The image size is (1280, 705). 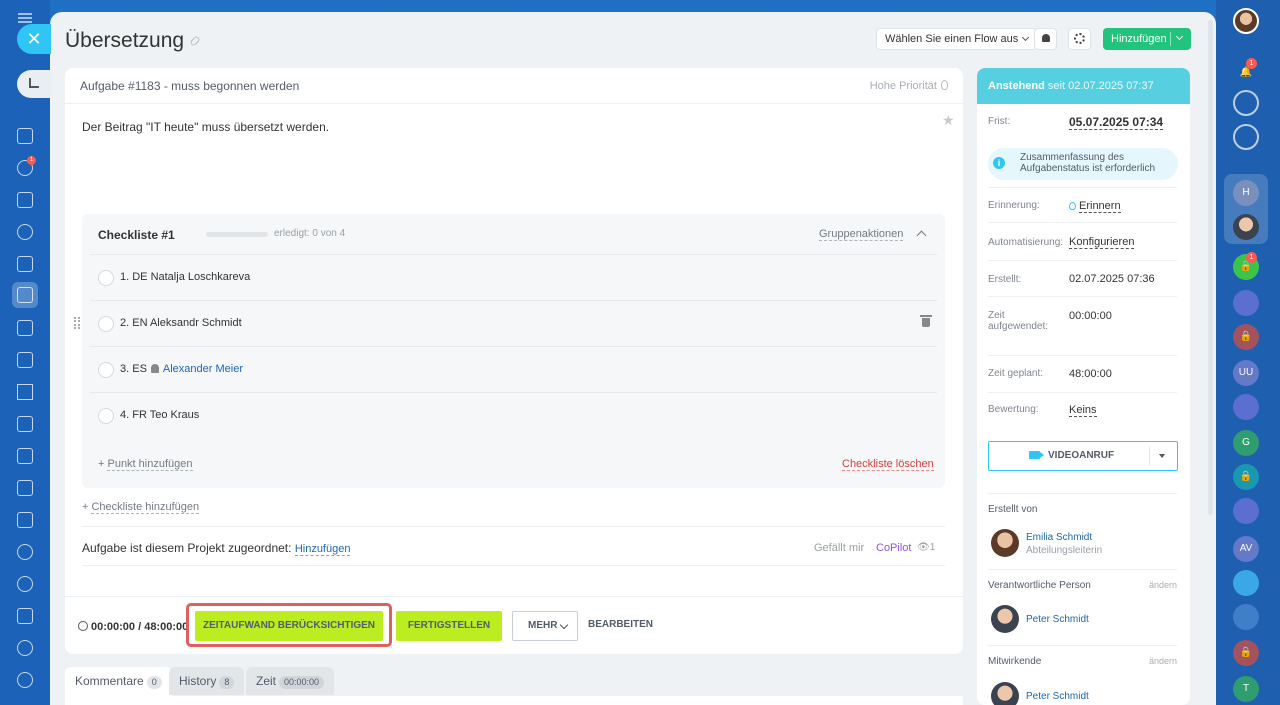 What do you see at coordinates (1045, 39) in the screenshot?
I see `notify-button` at bounding box center [1045, 39].